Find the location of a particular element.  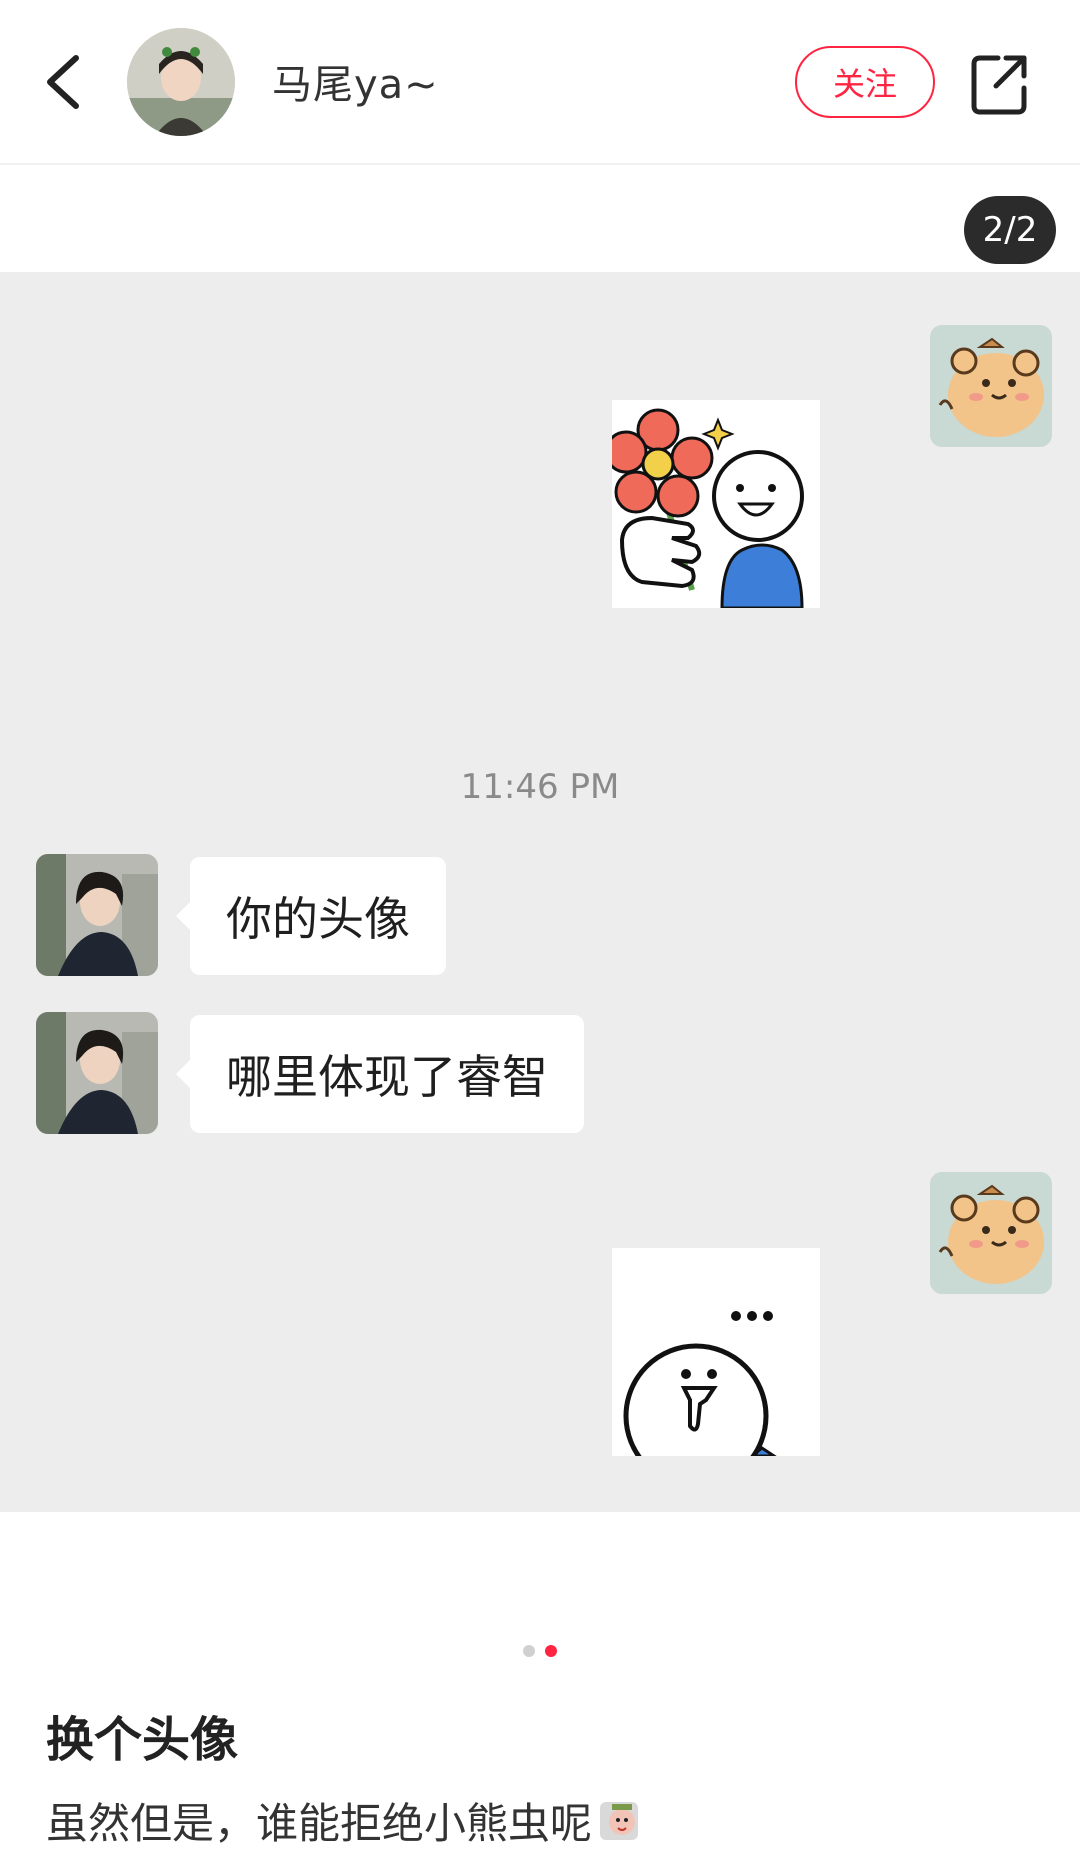

back-button is located at coordinates (66, 80).